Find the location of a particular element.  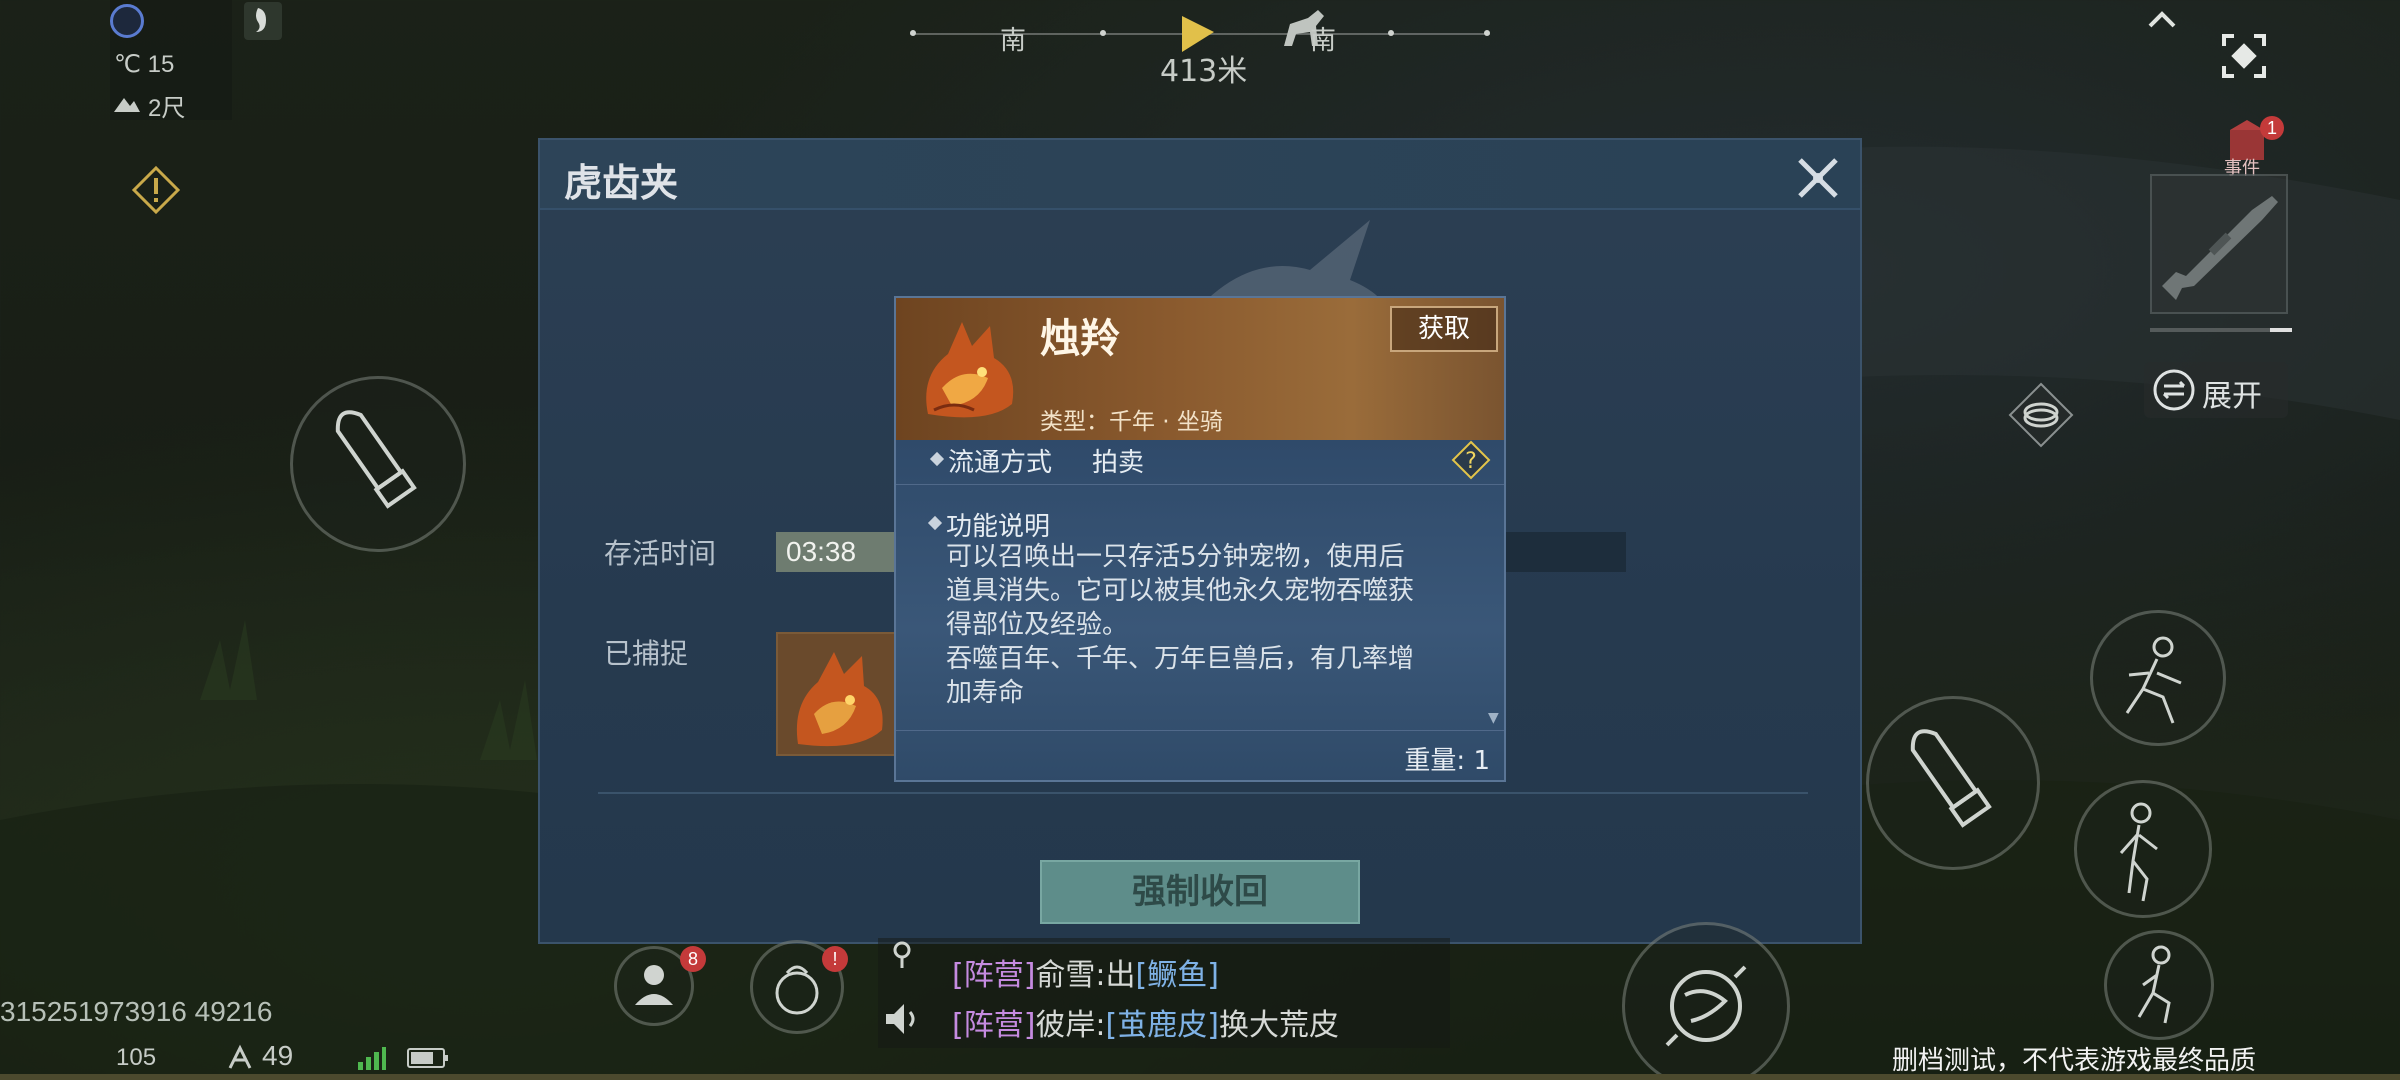

level-text: 105 is located at coordinates (136, 1057).